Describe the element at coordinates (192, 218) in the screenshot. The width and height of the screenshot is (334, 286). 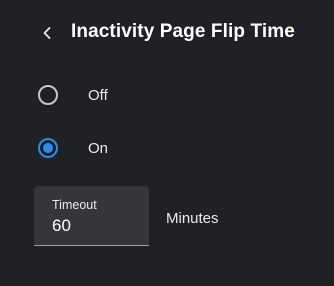
I see `timeout-unit-label: Minutes` at that location.